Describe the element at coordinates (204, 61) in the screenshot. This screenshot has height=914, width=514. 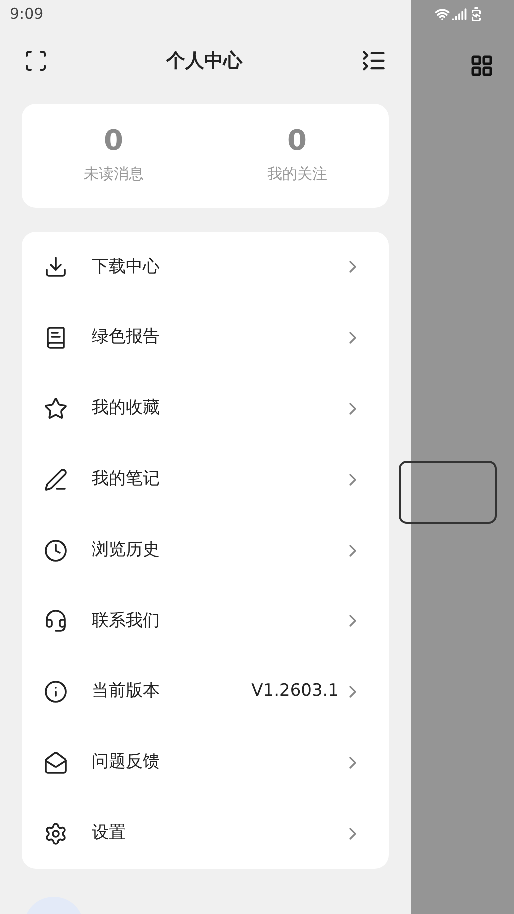
I see `page-title: 个人中心` at that location.